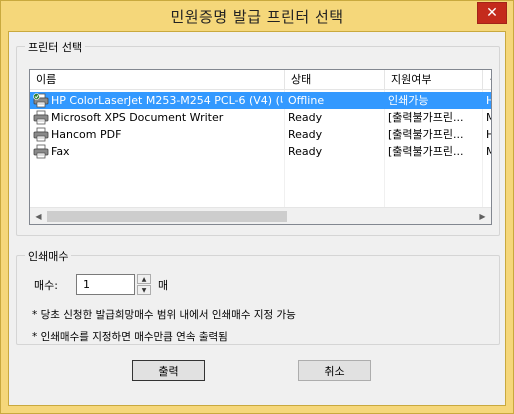  What do you see at coordinates (55, 47) in the screenshot?
I see `printer-group-legend: 프린터 선택` at bounding box center [55, 47].